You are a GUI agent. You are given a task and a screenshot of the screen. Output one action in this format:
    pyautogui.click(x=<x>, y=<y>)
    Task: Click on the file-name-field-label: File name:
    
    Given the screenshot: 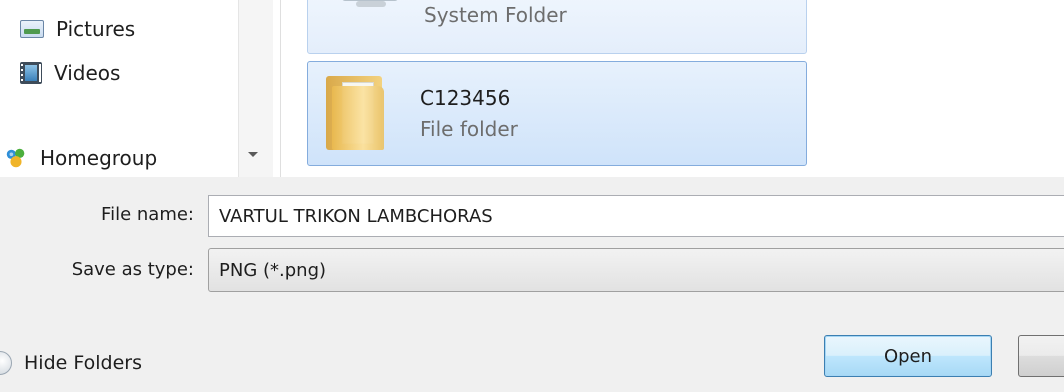 What is the action you would take?
    pyautogui.click(x=147, y=214)
    